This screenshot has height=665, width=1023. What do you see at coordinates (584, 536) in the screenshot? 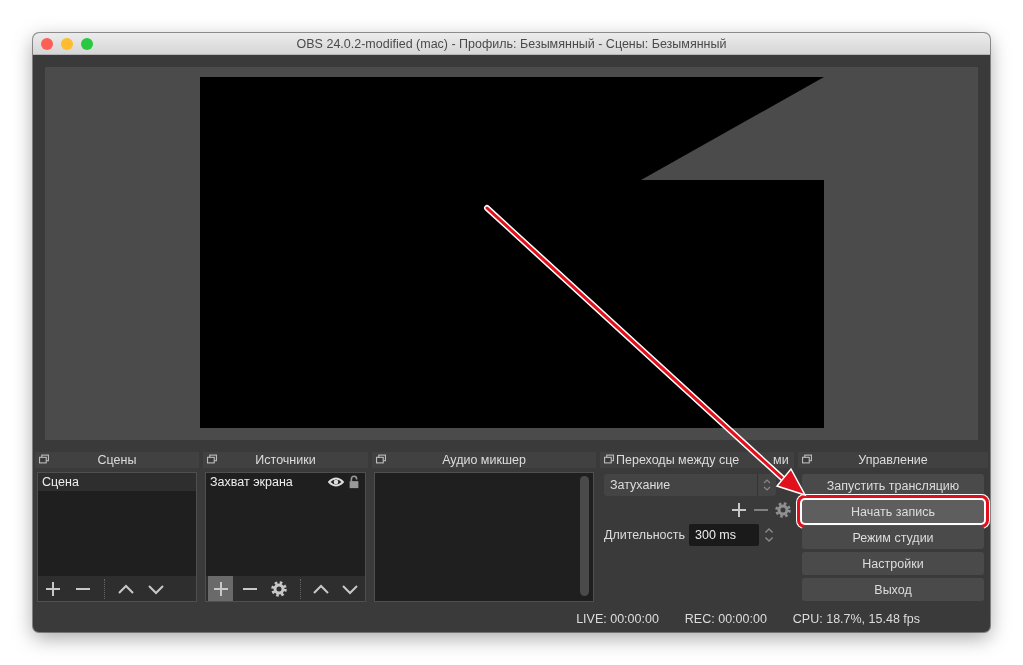
I see `scrollbar` at bounding box center [584, 536].